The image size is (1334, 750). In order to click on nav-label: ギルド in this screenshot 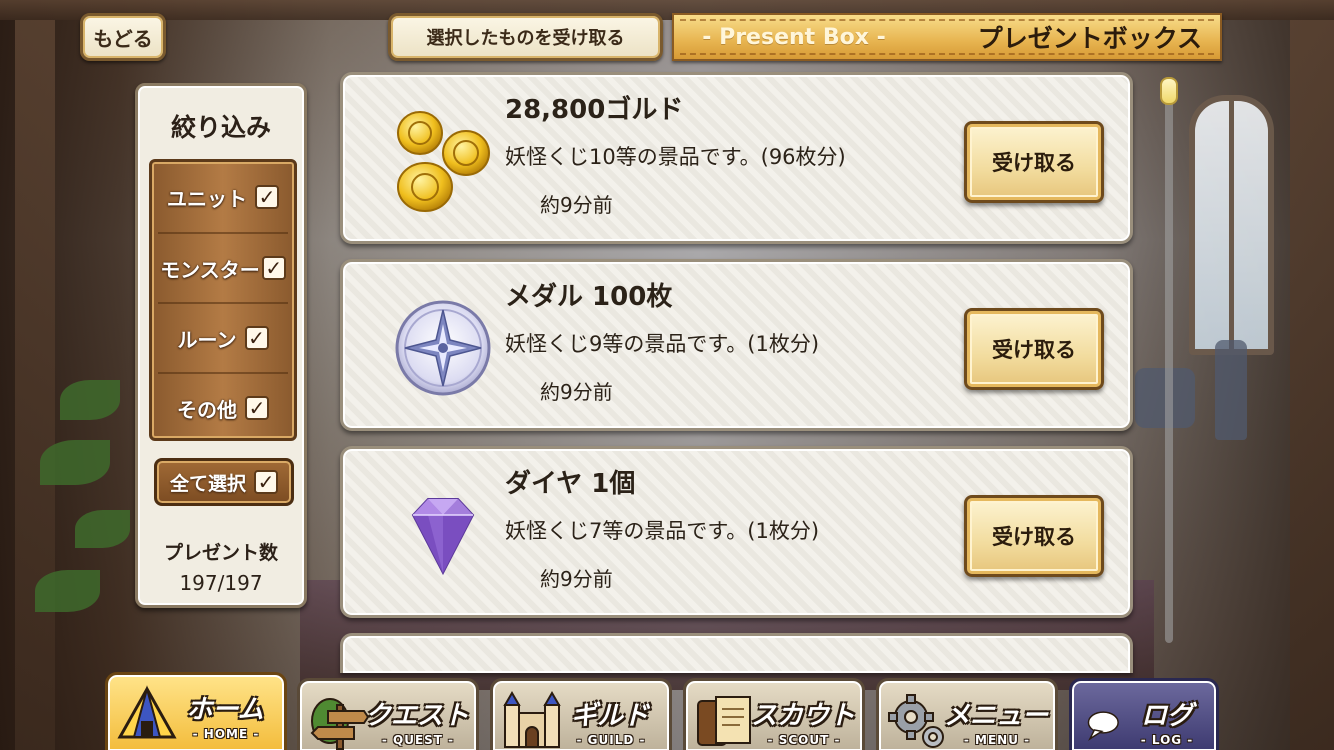, I will do `click(609, 716)`.